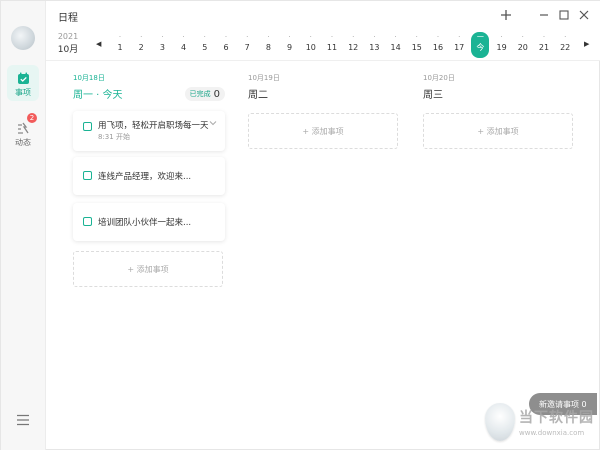 The width and height of the screenshot is (600, 450). What do you see at coordinates (374, 45) in the screenshot?
I see `day-cell: · 13` at bounding box center [374, 45].